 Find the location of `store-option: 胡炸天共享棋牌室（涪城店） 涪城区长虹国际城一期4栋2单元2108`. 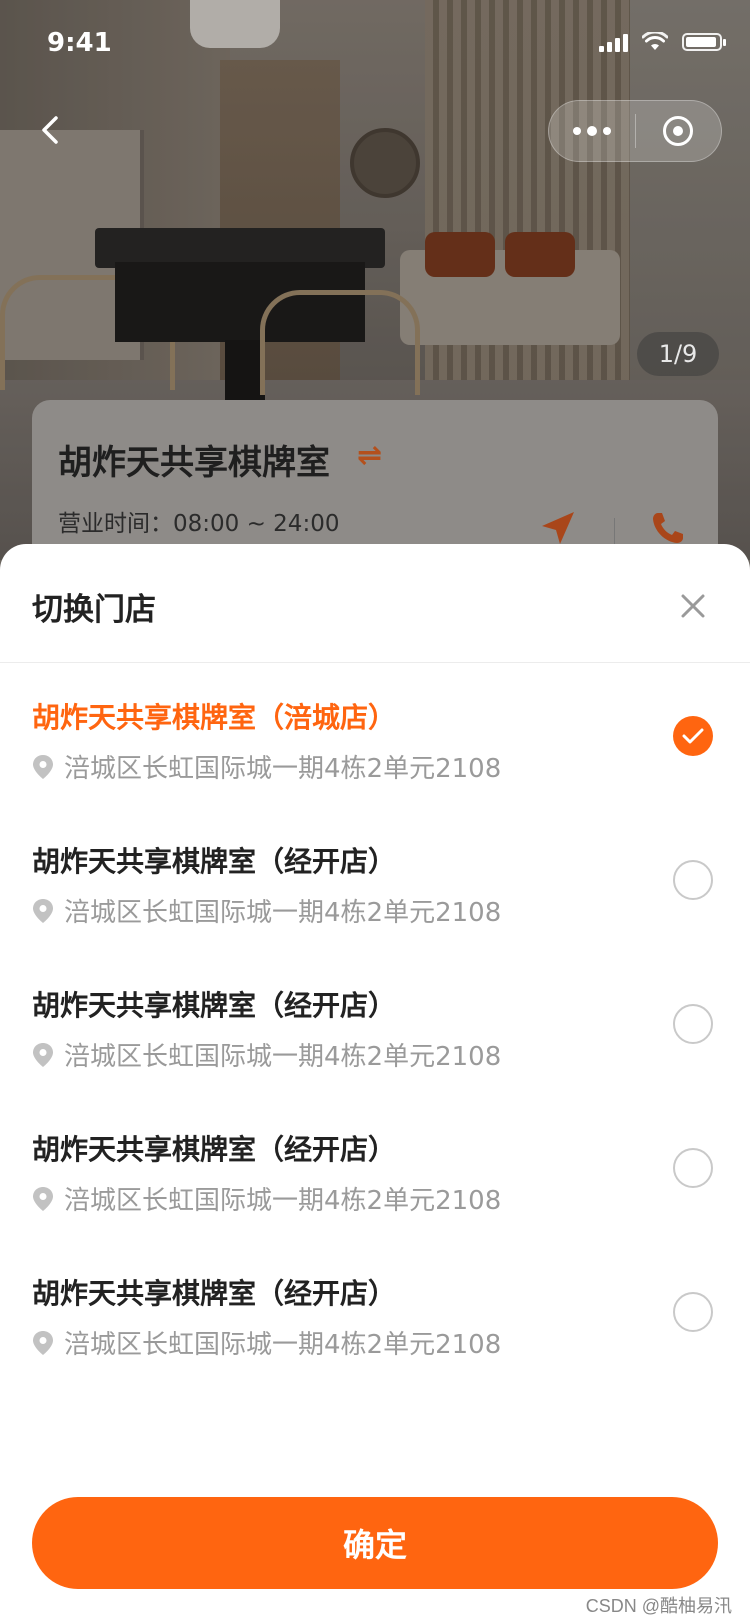

store-option: 胡炸天共享棋牌室（涪城店） 涪城区长虹国际城一期4栋2单元2108 is located at coordinates (375, 736).